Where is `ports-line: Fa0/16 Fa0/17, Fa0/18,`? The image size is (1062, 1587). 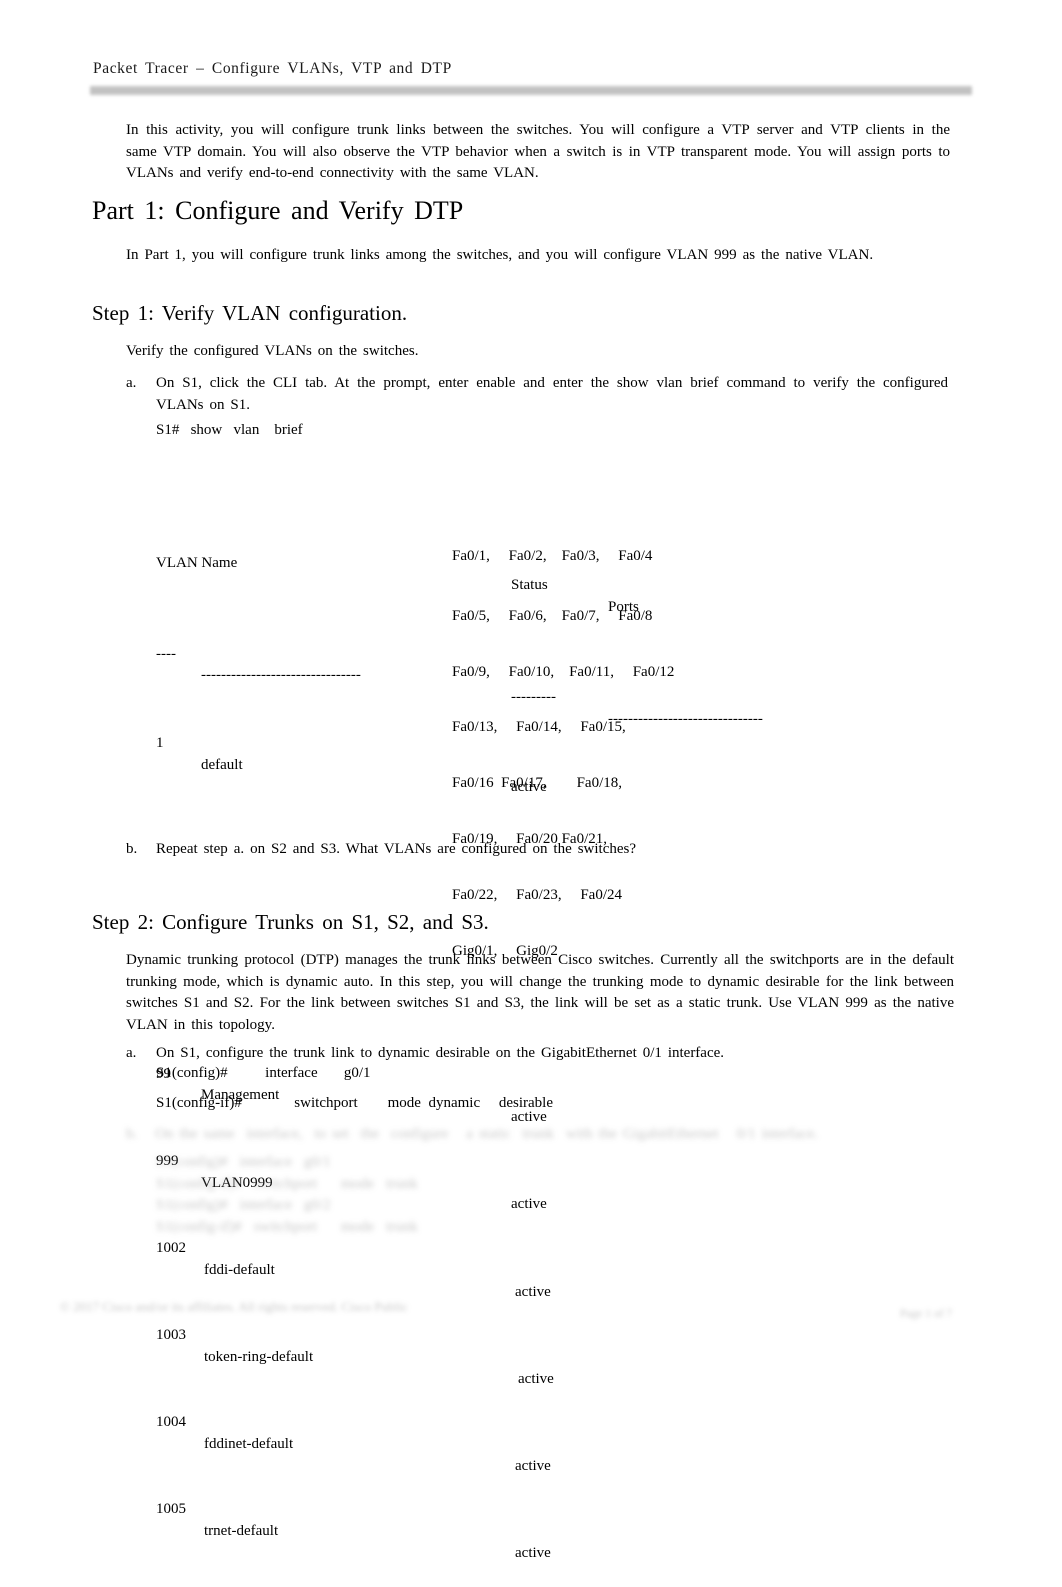
ports-line: Fa0/16 Fa0/17, Fa0/18, is located at coordinates (537, 783).